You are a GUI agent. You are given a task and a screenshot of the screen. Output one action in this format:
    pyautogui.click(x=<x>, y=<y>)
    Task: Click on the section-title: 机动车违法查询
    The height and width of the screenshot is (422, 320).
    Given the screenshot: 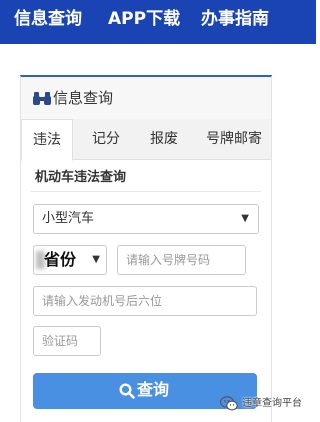 What is the action you would take?
    pyautogui.click(x=81, y=177)
    